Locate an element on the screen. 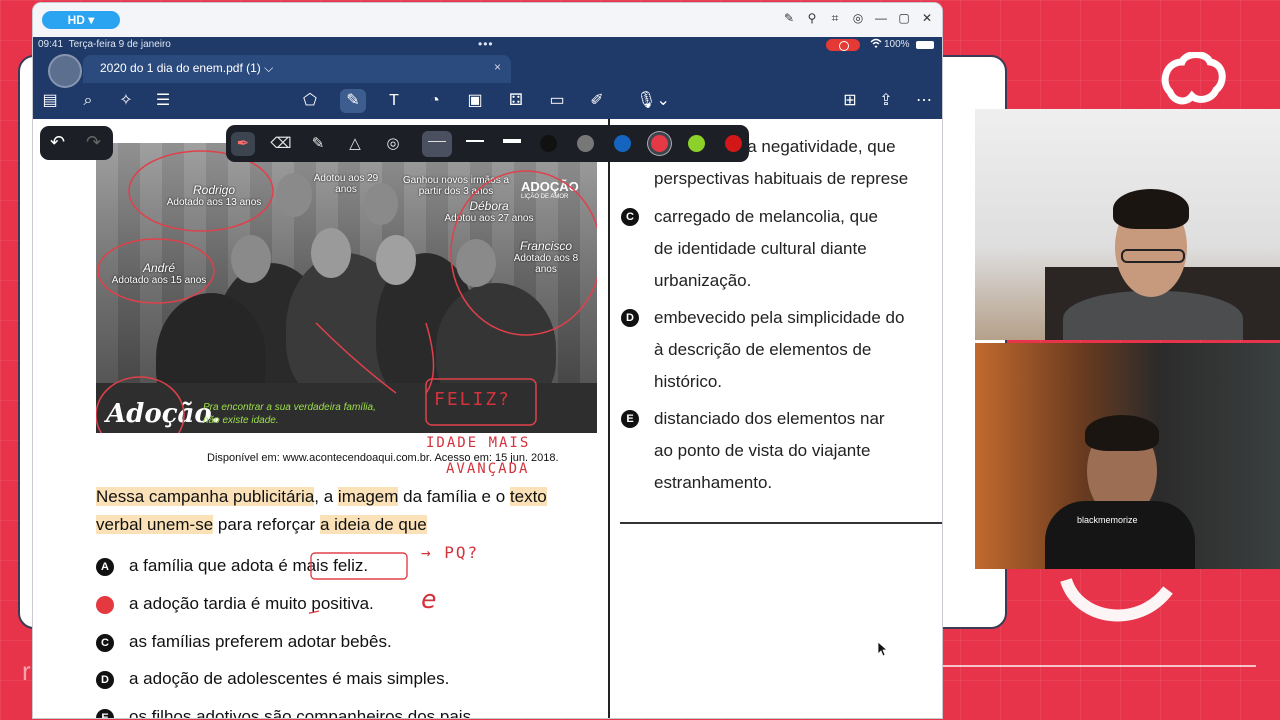 The image size is (1280, 720). option-c: Cas famílias preferem adotar bebês. is located at coordinates (244, 642).